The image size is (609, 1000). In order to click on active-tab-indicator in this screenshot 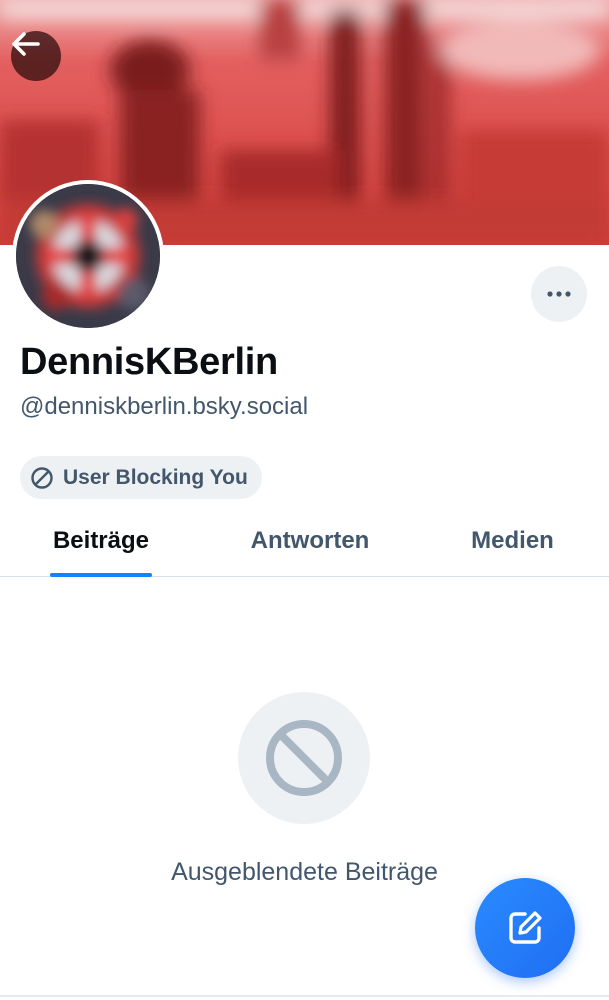, I will do `click(101, 575)`.